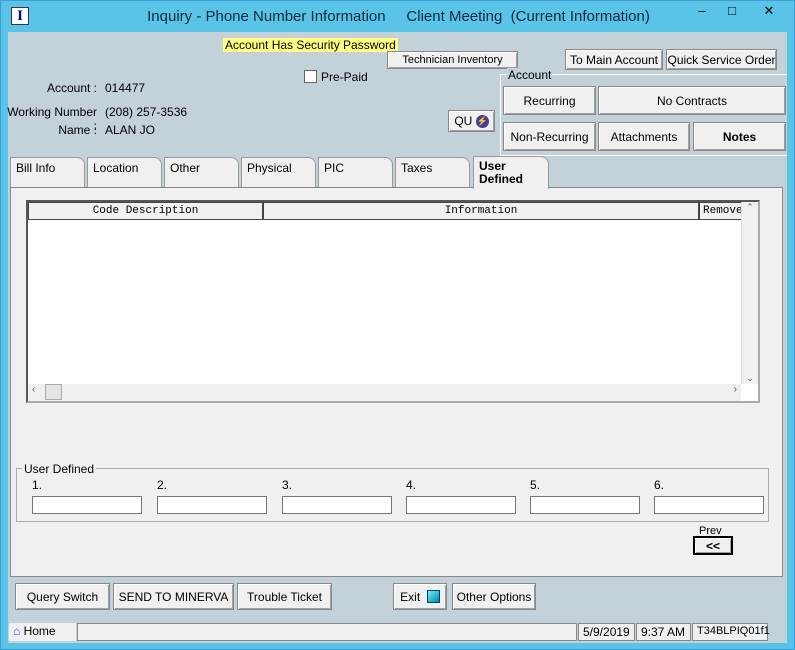 This screenshot has width=795, height=650. I want to click on home-label: Home, so click(39, 631).